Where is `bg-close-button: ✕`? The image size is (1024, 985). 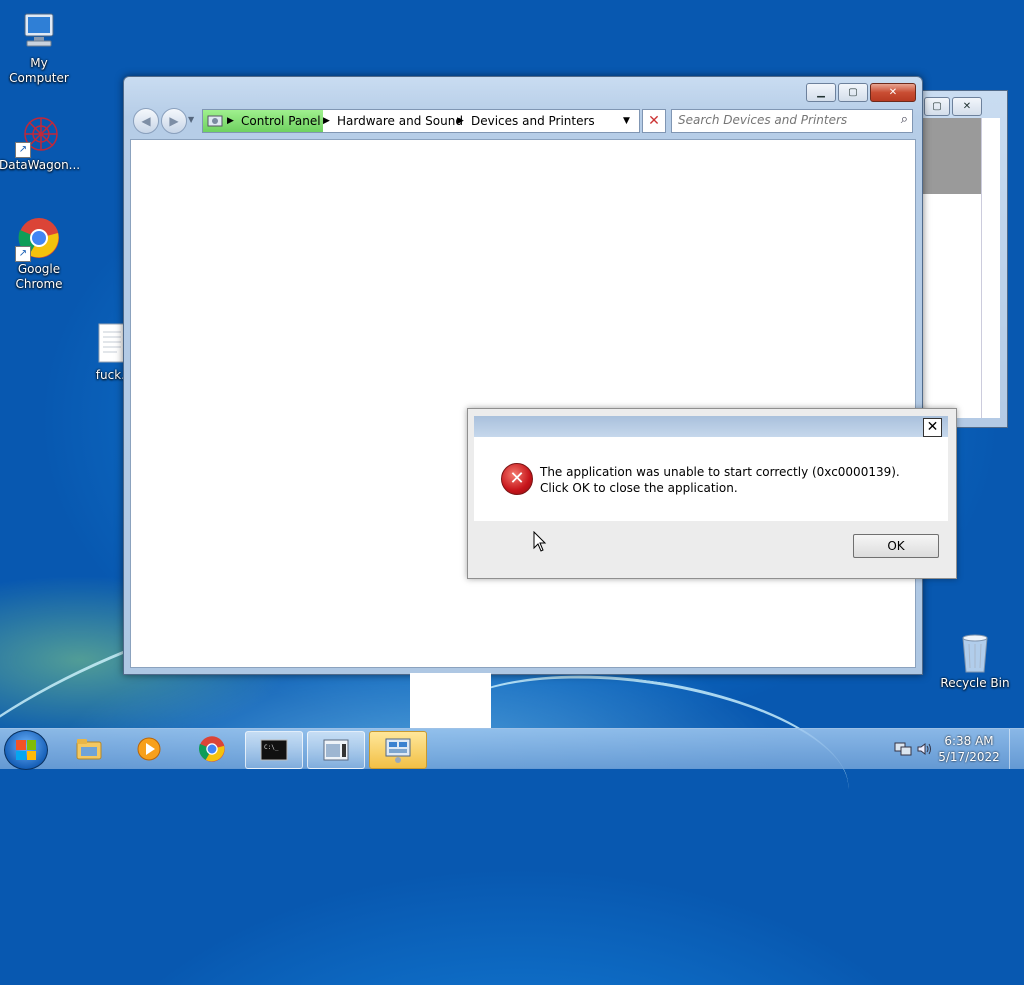 bg-close-button: ✕ is located at coordinates (967, 106).